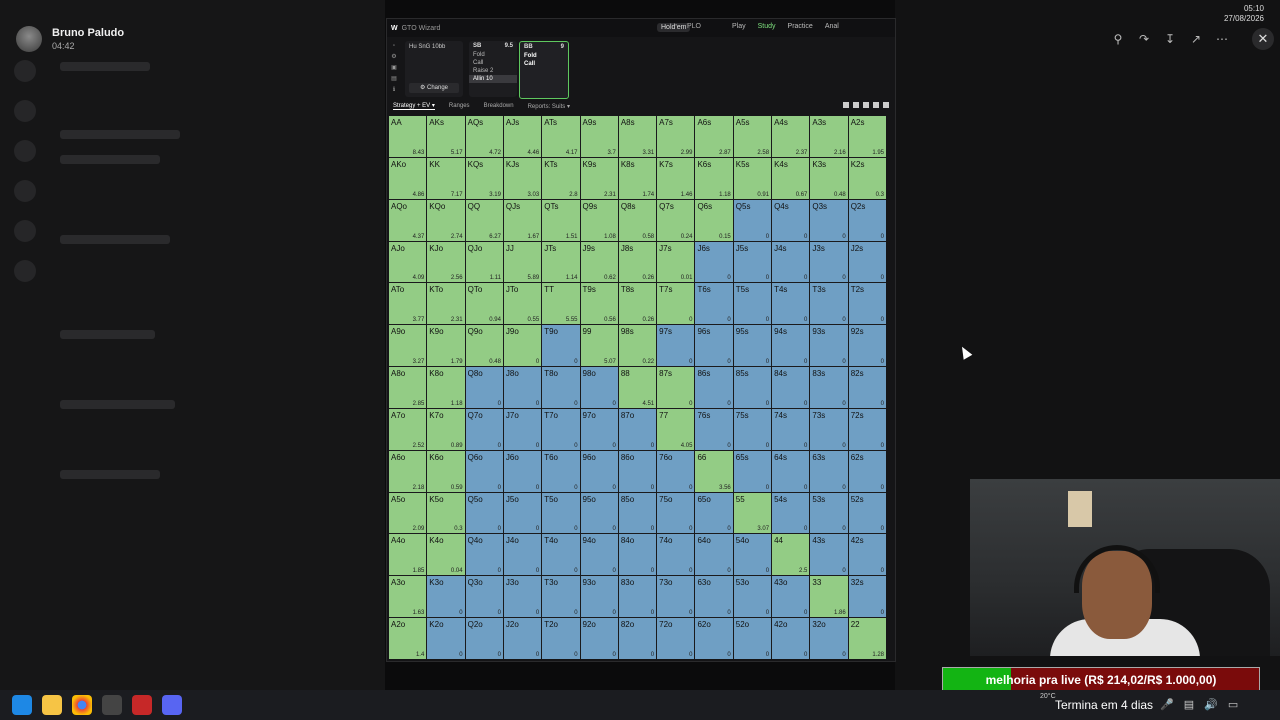 The height and width of the screenshot is (720, 1280). Describe the element at coordinates (522, 429) in the screenshot. I see `hand-cell: J7o 0` at that location.